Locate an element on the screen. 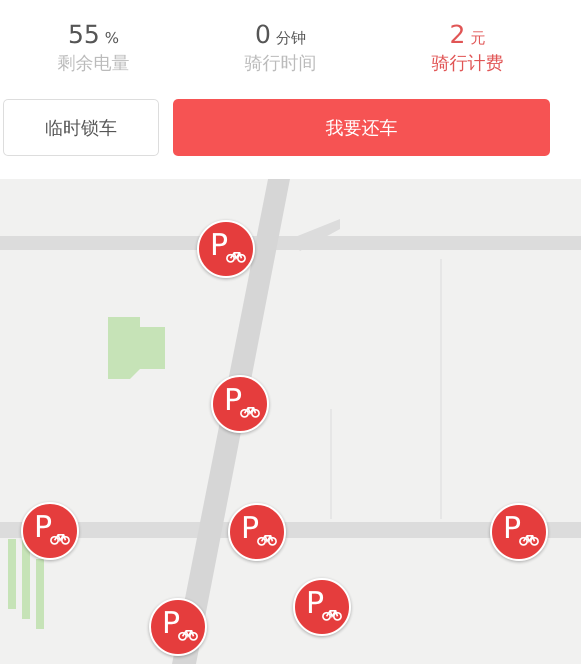  lock-bike-button: 临时锁车 is located at coordinates (81, 127).